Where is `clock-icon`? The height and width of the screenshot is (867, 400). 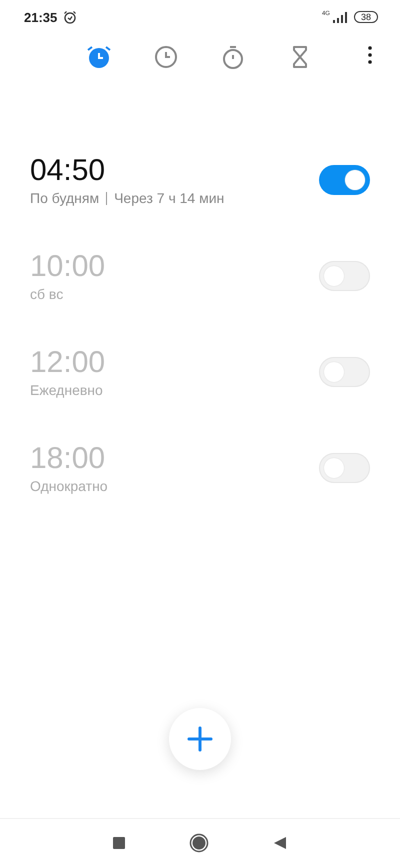 clock-icon is located at coordinates (166, 57).